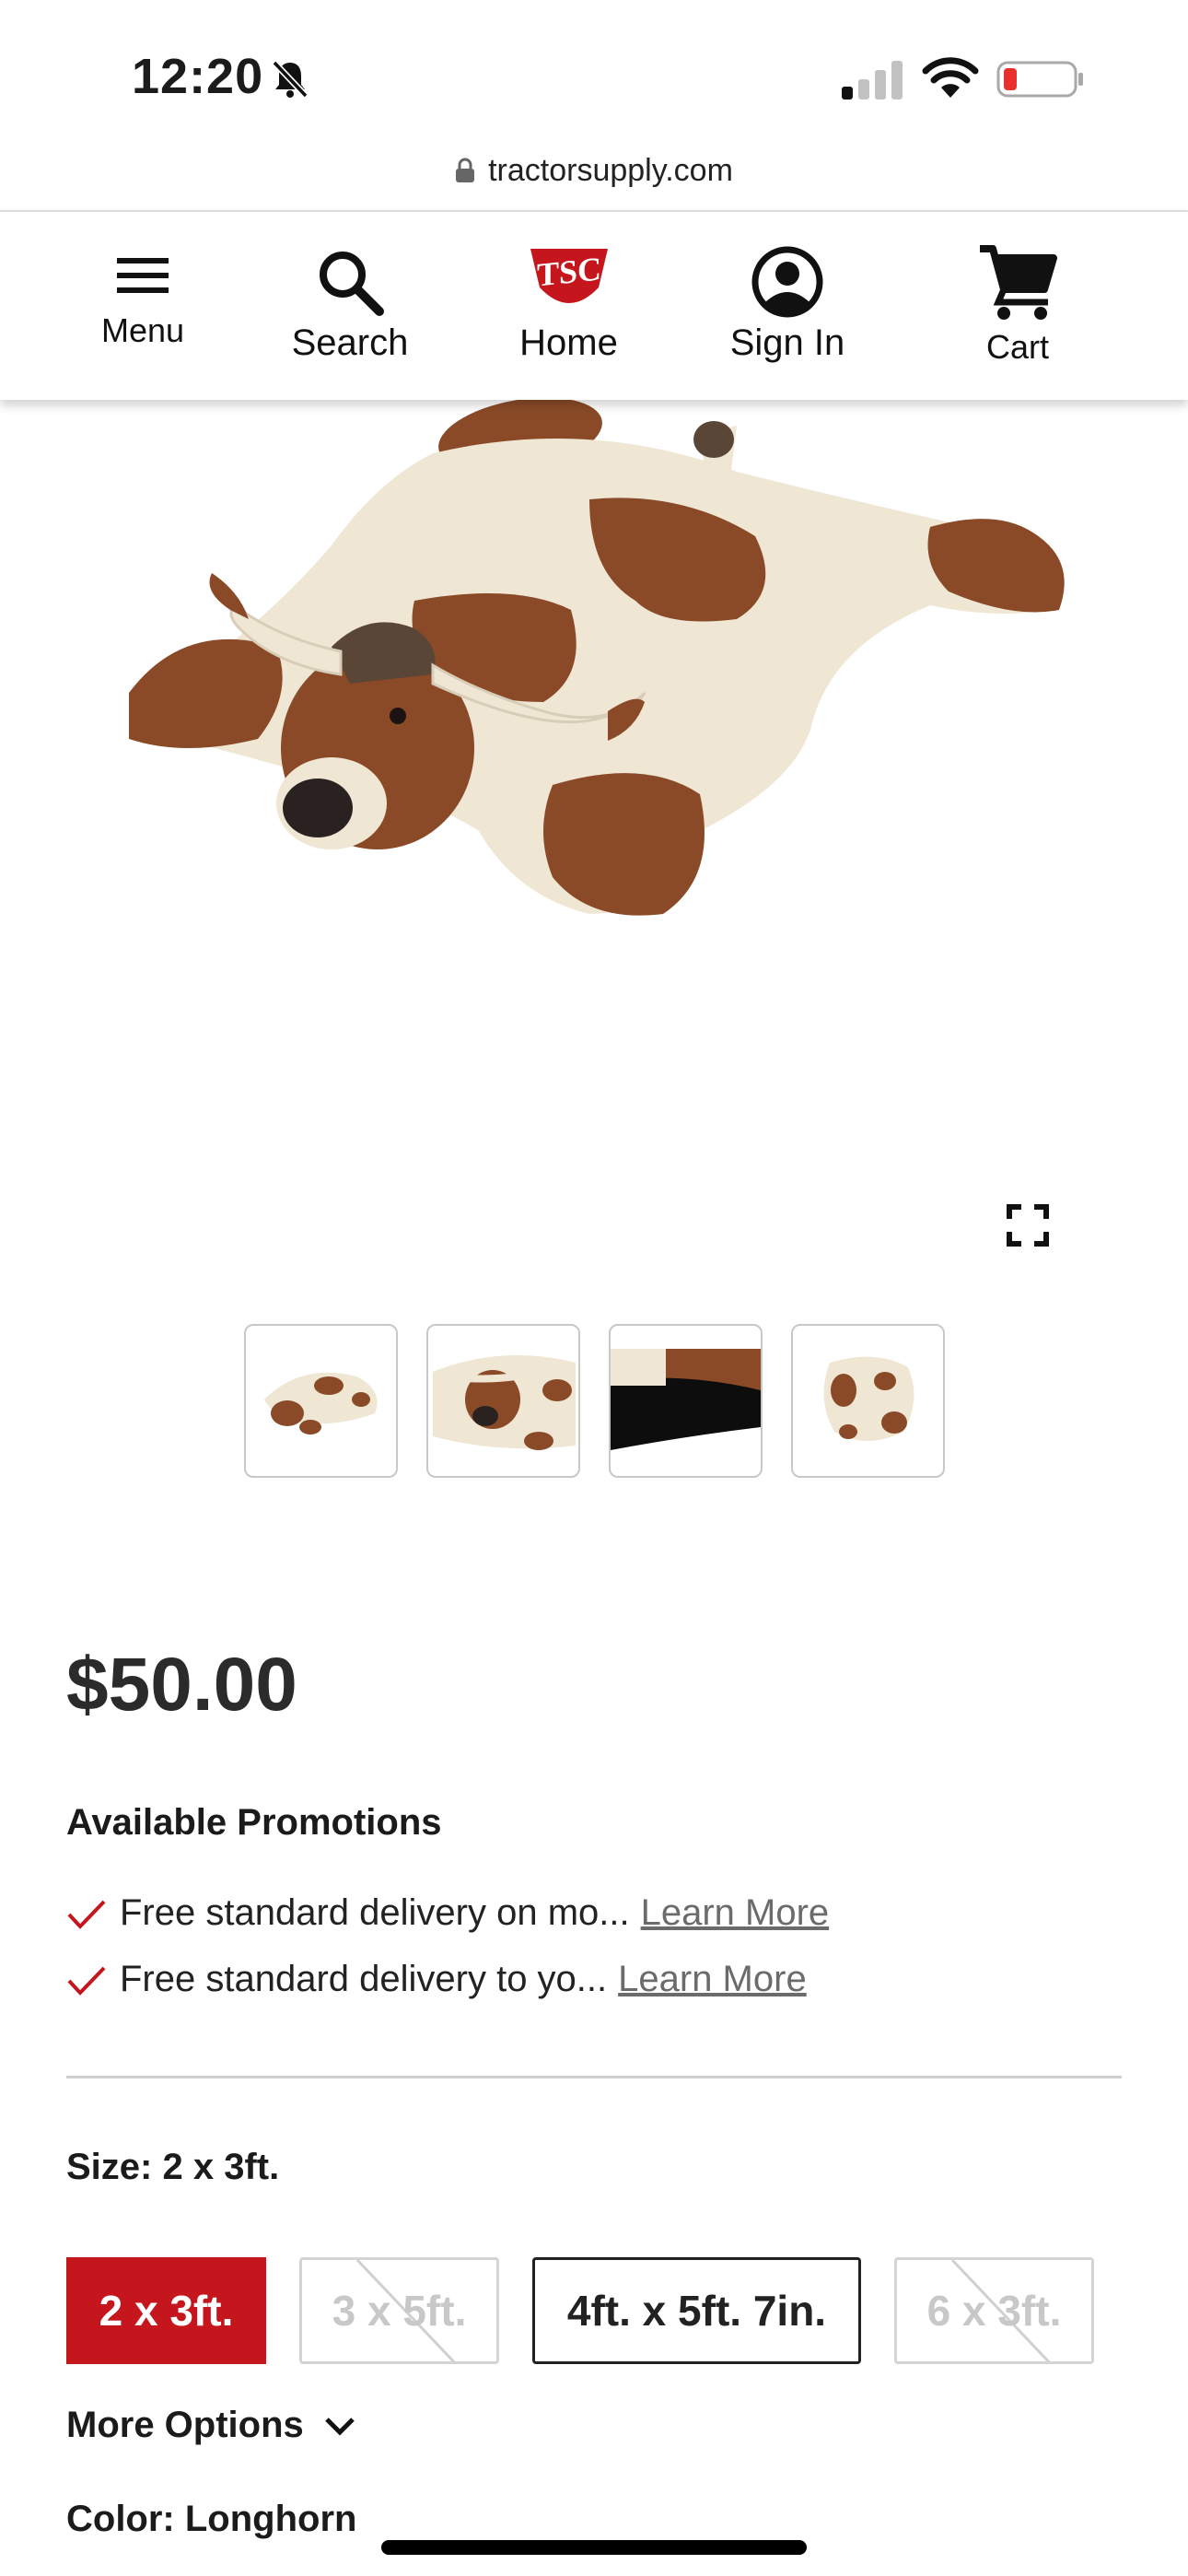 The image size is (1188, 2576). I want to click on bell-slash-icon, so click(290, 79).